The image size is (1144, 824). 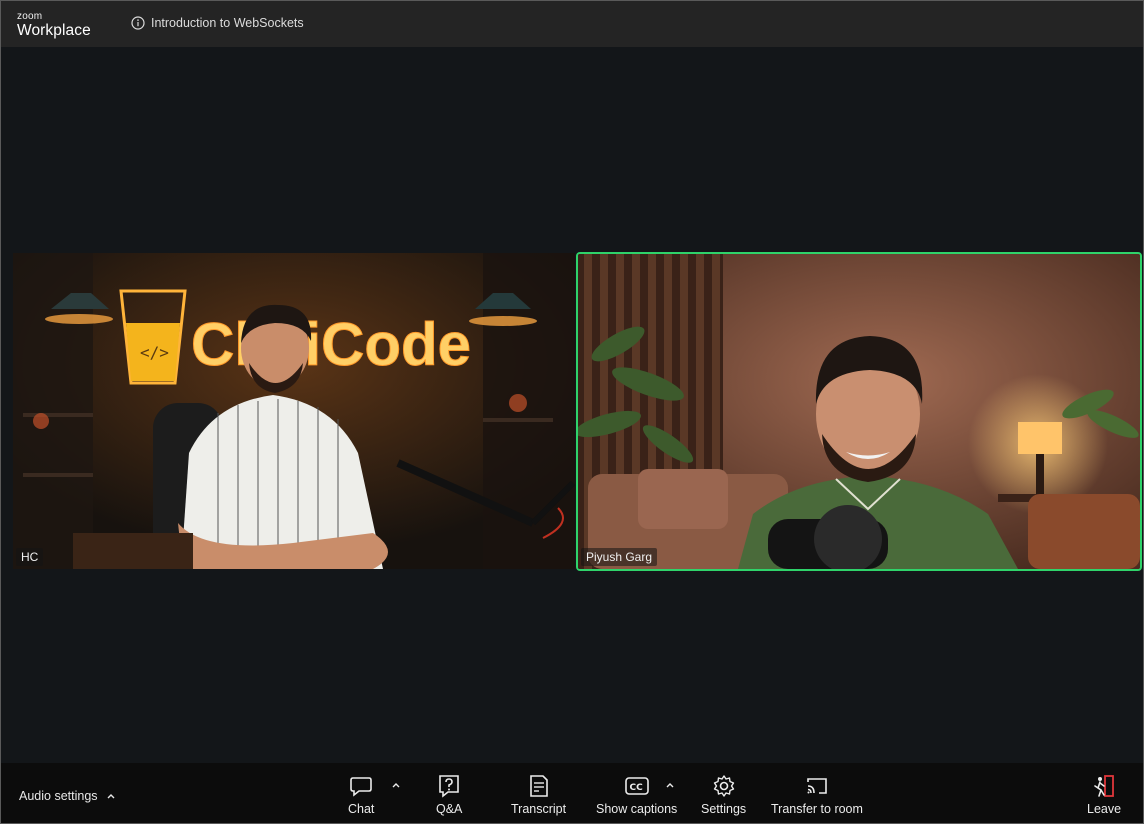 I want to click on participant-name-tag: Piyush Garg, so click(x=619, y=557).